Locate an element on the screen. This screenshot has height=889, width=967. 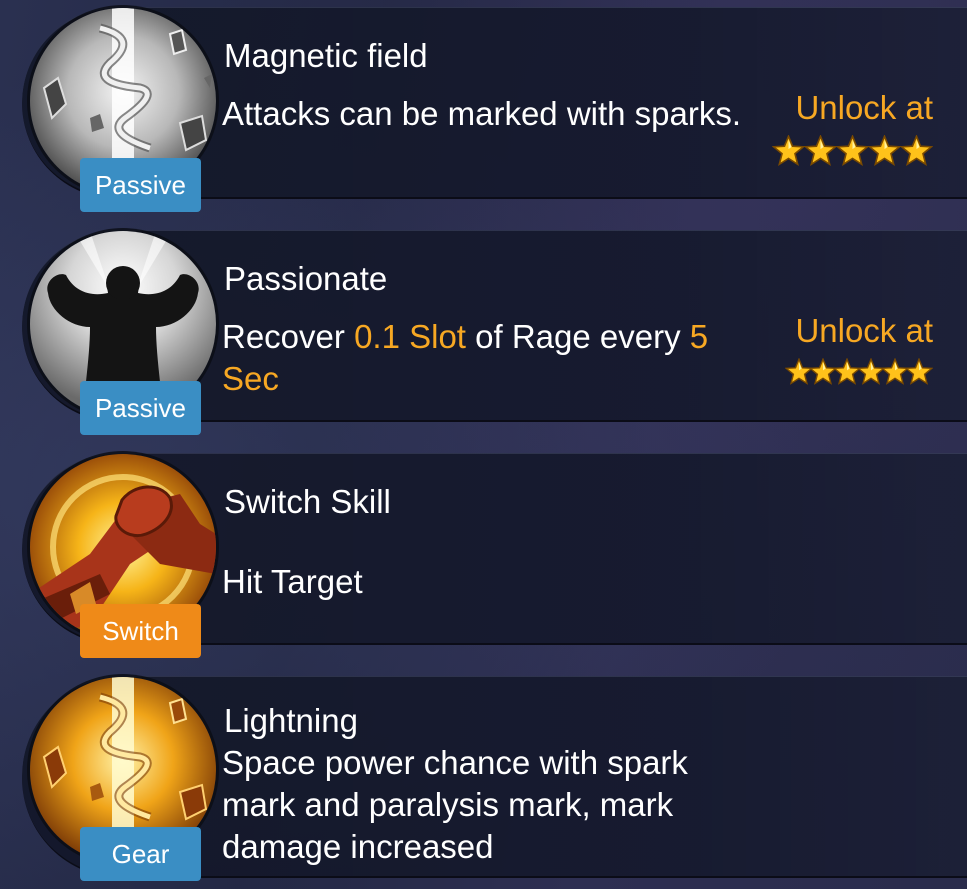
description-text: Hit Target is located at coordinates (292, 581).